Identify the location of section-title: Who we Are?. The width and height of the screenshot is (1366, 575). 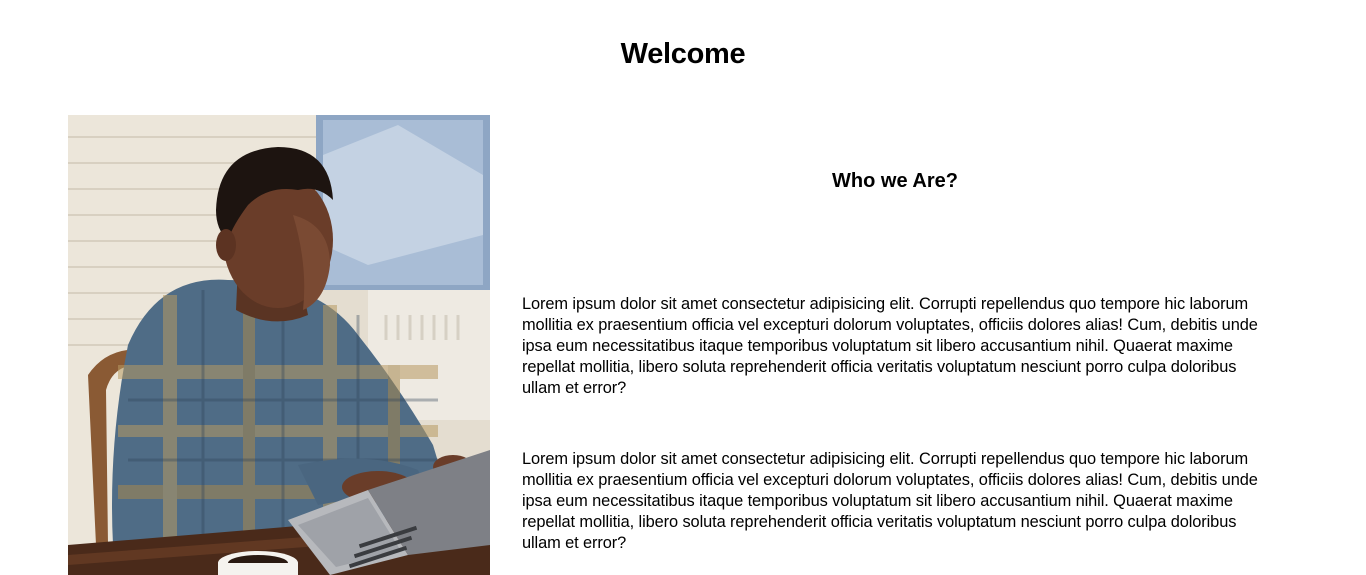
(895, 181).